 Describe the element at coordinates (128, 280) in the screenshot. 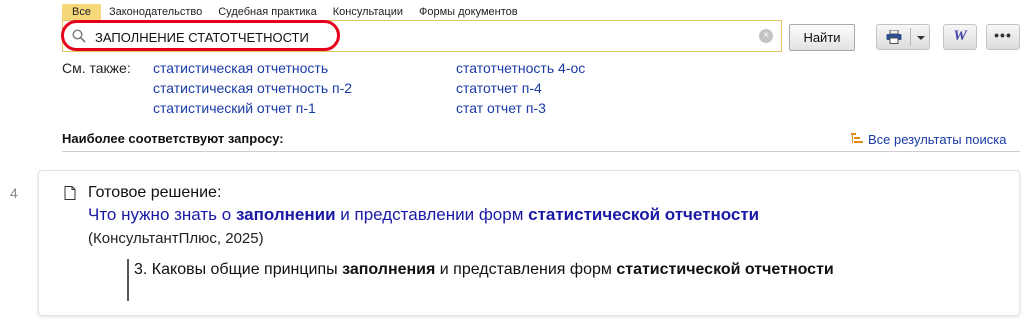

I see `quote-bar` at that location.